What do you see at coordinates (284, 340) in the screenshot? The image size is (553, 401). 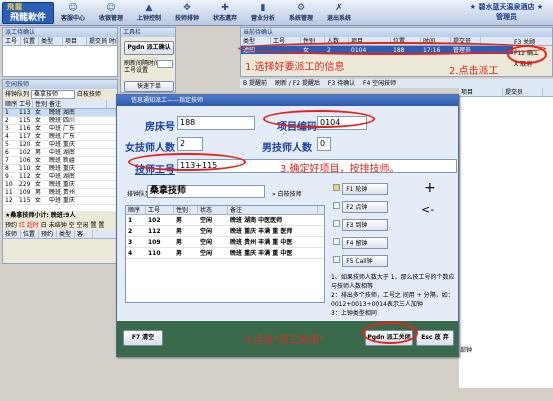 I see `annotation-step4: 4.点击“派工关闭”` at bounding box center [284, 340].